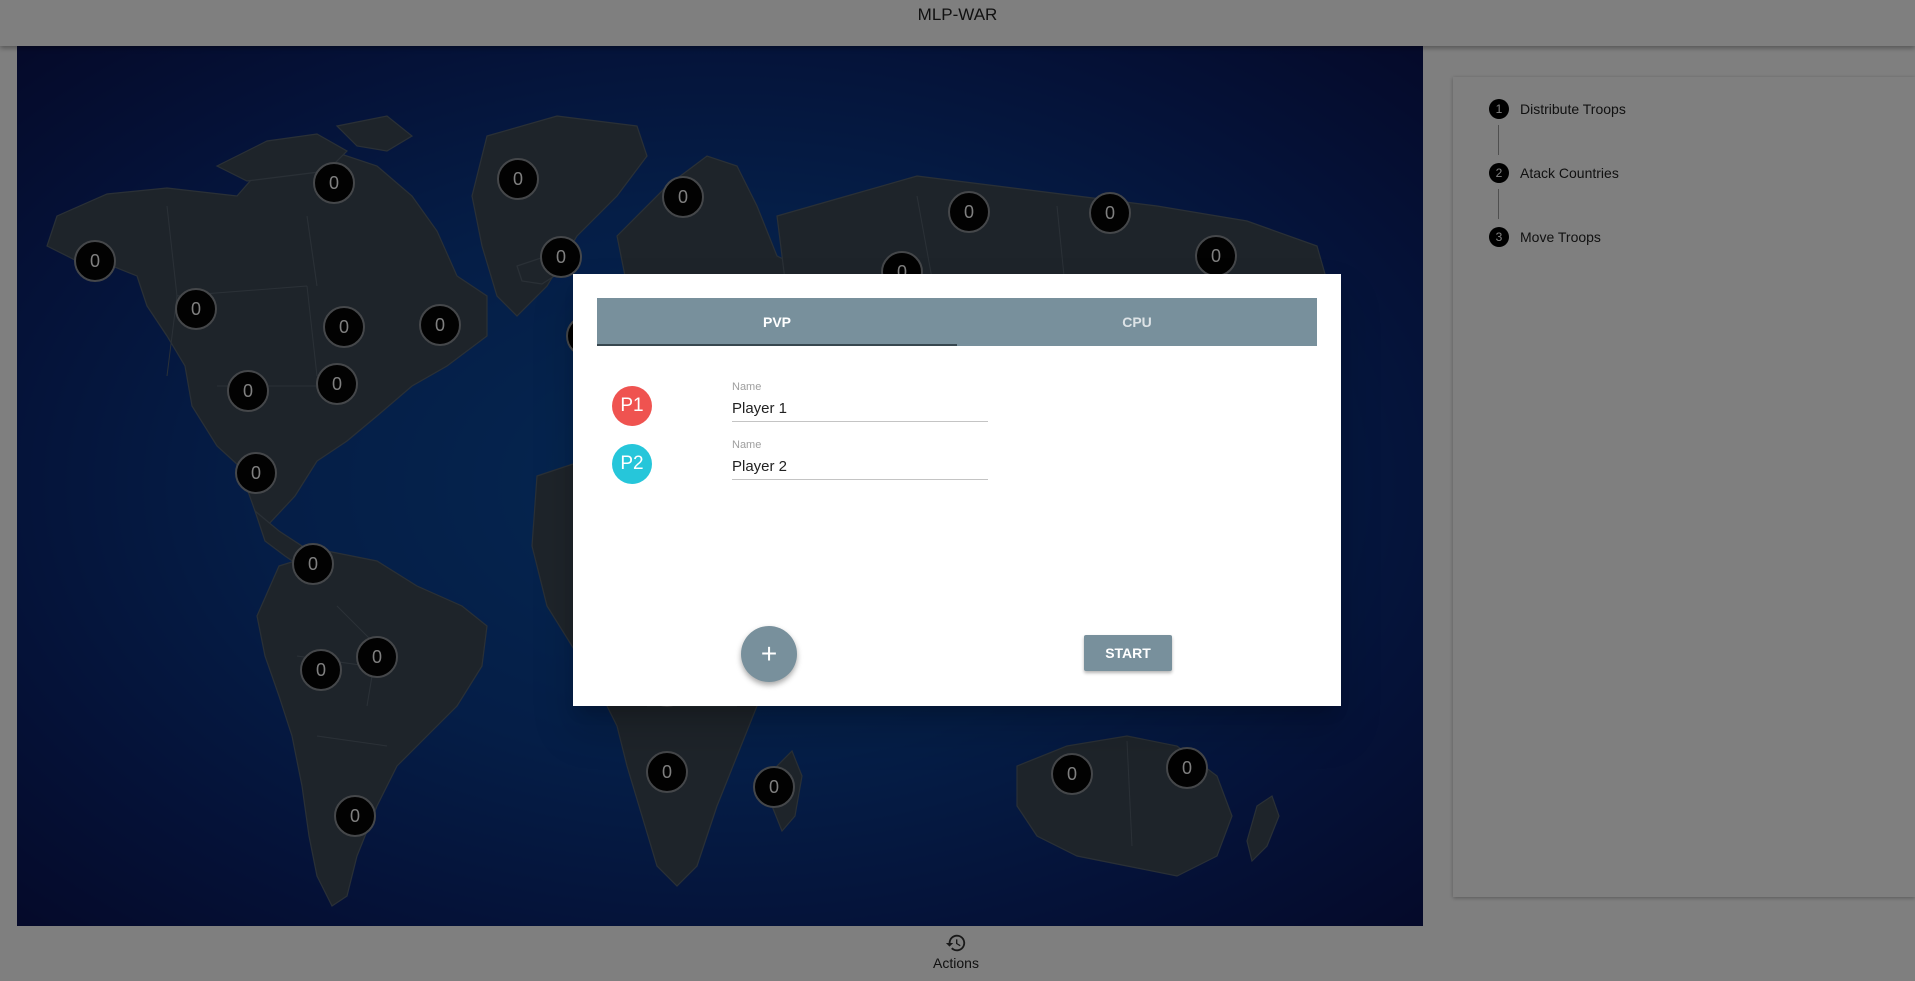  Describe the element at coordinates (860, 409) in the screenshot. I see `player-1-name-input` at that location.